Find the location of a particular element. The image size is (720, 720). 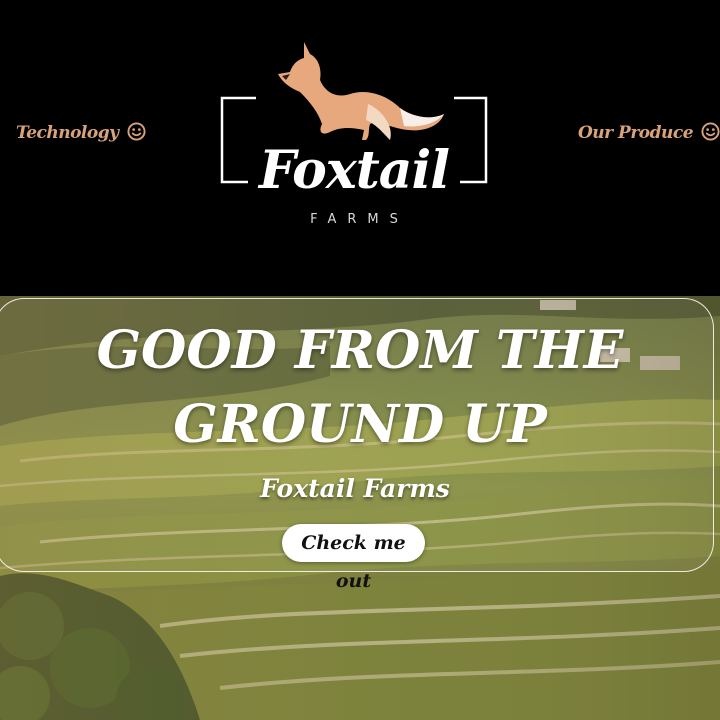

check-me-out-button: Check me out is located at coordinates (353, 558).